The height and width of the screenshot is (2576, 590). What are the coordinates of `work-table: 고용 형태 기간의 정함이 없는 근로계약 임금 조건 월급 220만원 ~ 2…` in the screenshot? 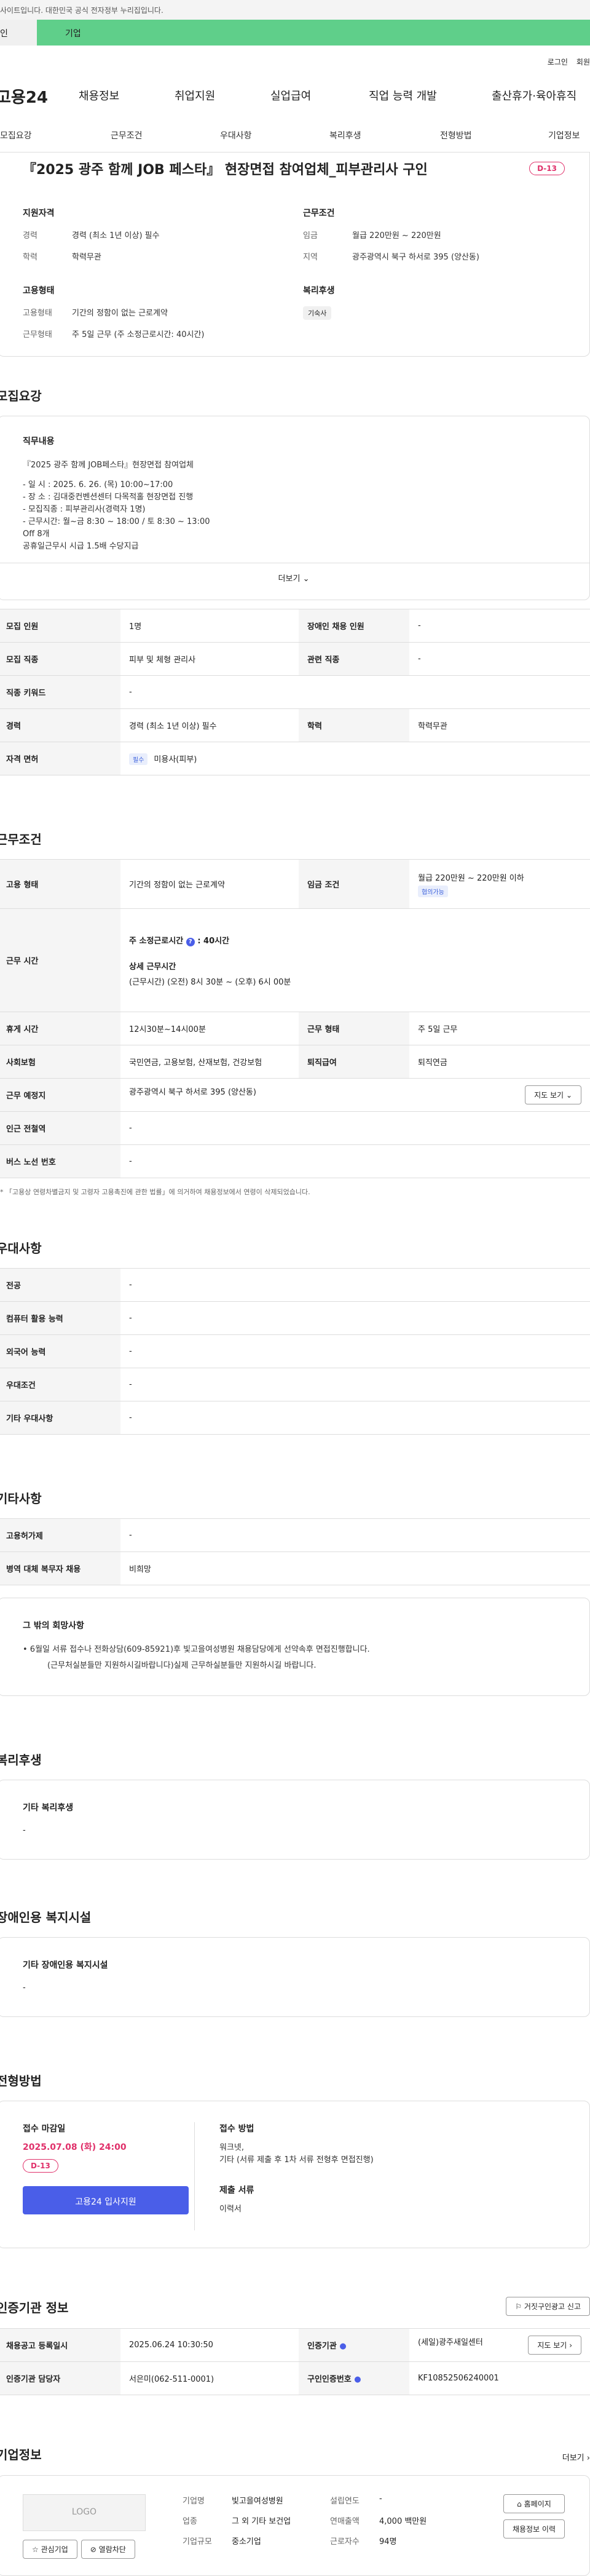 It's located at (295, 1019).